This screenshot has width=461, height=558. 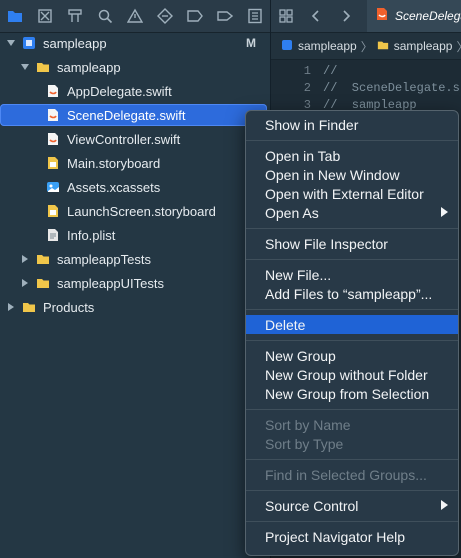 I want to click on tree-row-file: LaunchScreen.storyboard, so click(x=135, y=211).